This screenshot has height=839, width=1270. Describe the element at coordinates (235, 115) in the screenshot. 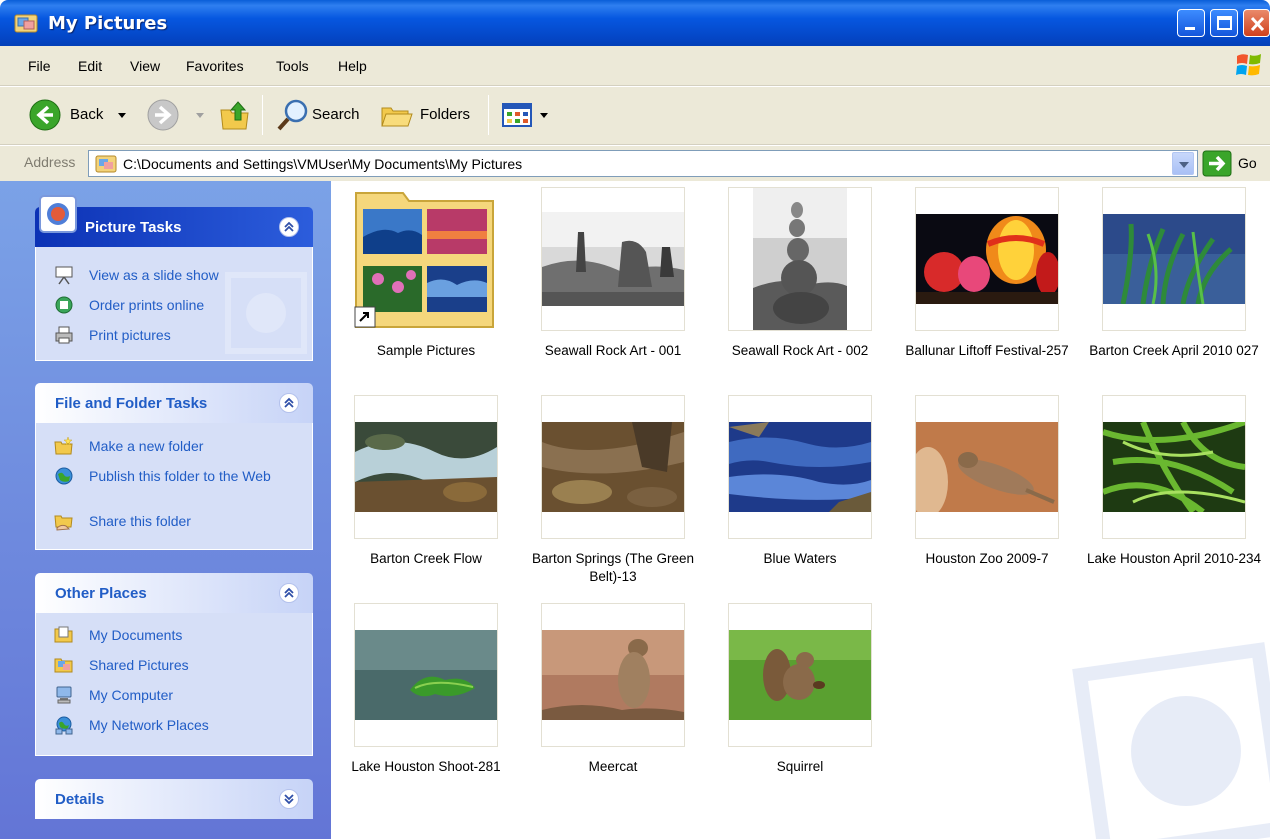

I see `up-folder-button` at that location.